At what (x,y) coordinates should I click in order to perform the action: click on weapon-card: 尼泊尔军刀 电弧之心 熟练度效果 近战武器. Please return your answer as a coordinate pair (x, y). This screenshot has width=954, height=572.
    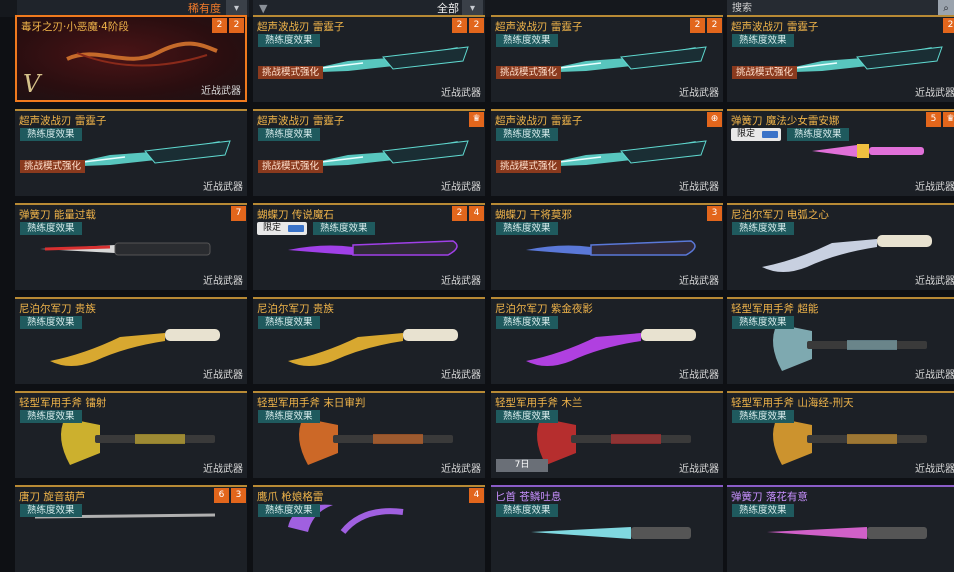
    Looking at the image, I should click on (840, 246).